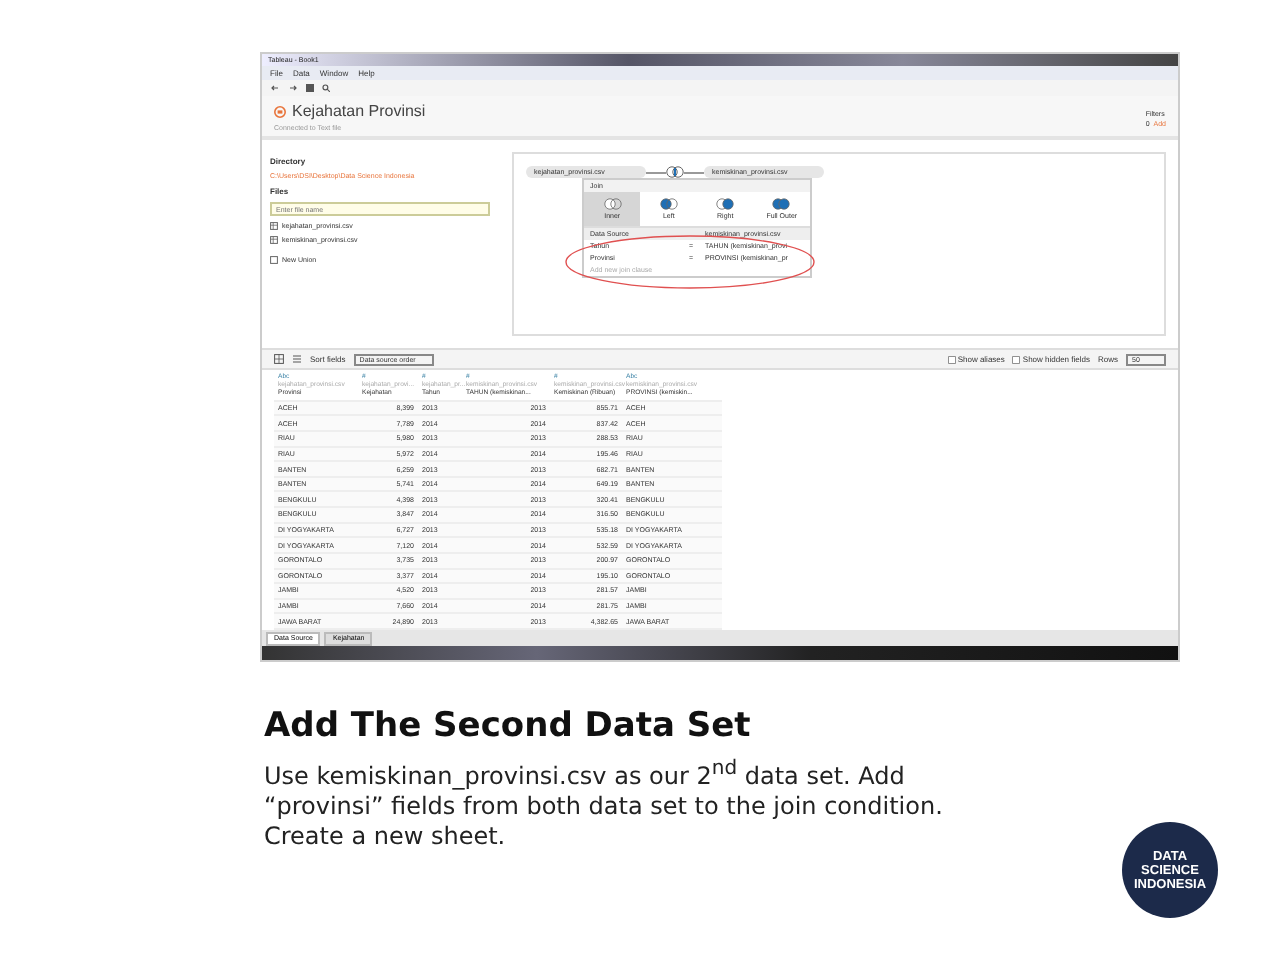  What do you see at coordinates (675, 172) in the screenshot?
I see `join-icon` at bounding box center [675, 172].